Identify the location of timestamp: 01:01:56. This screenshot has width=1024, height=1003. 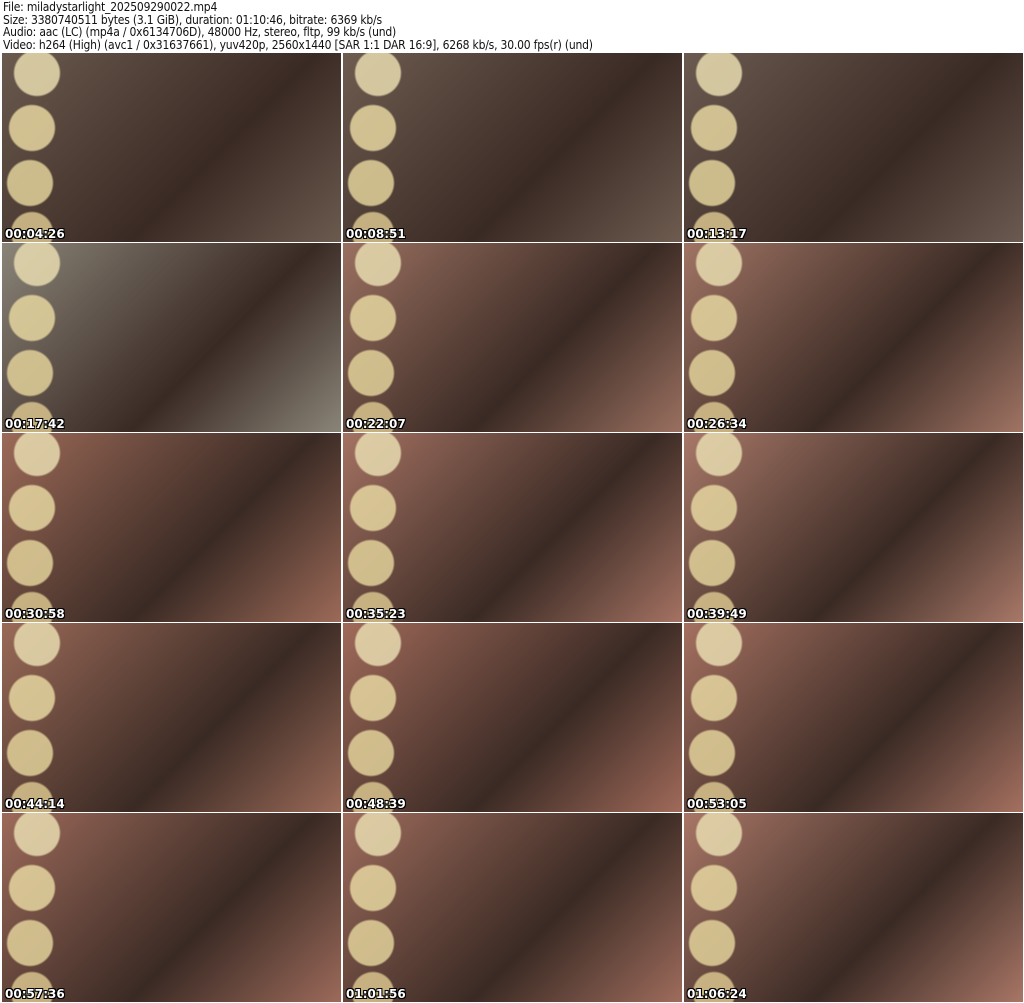
(376, 994).